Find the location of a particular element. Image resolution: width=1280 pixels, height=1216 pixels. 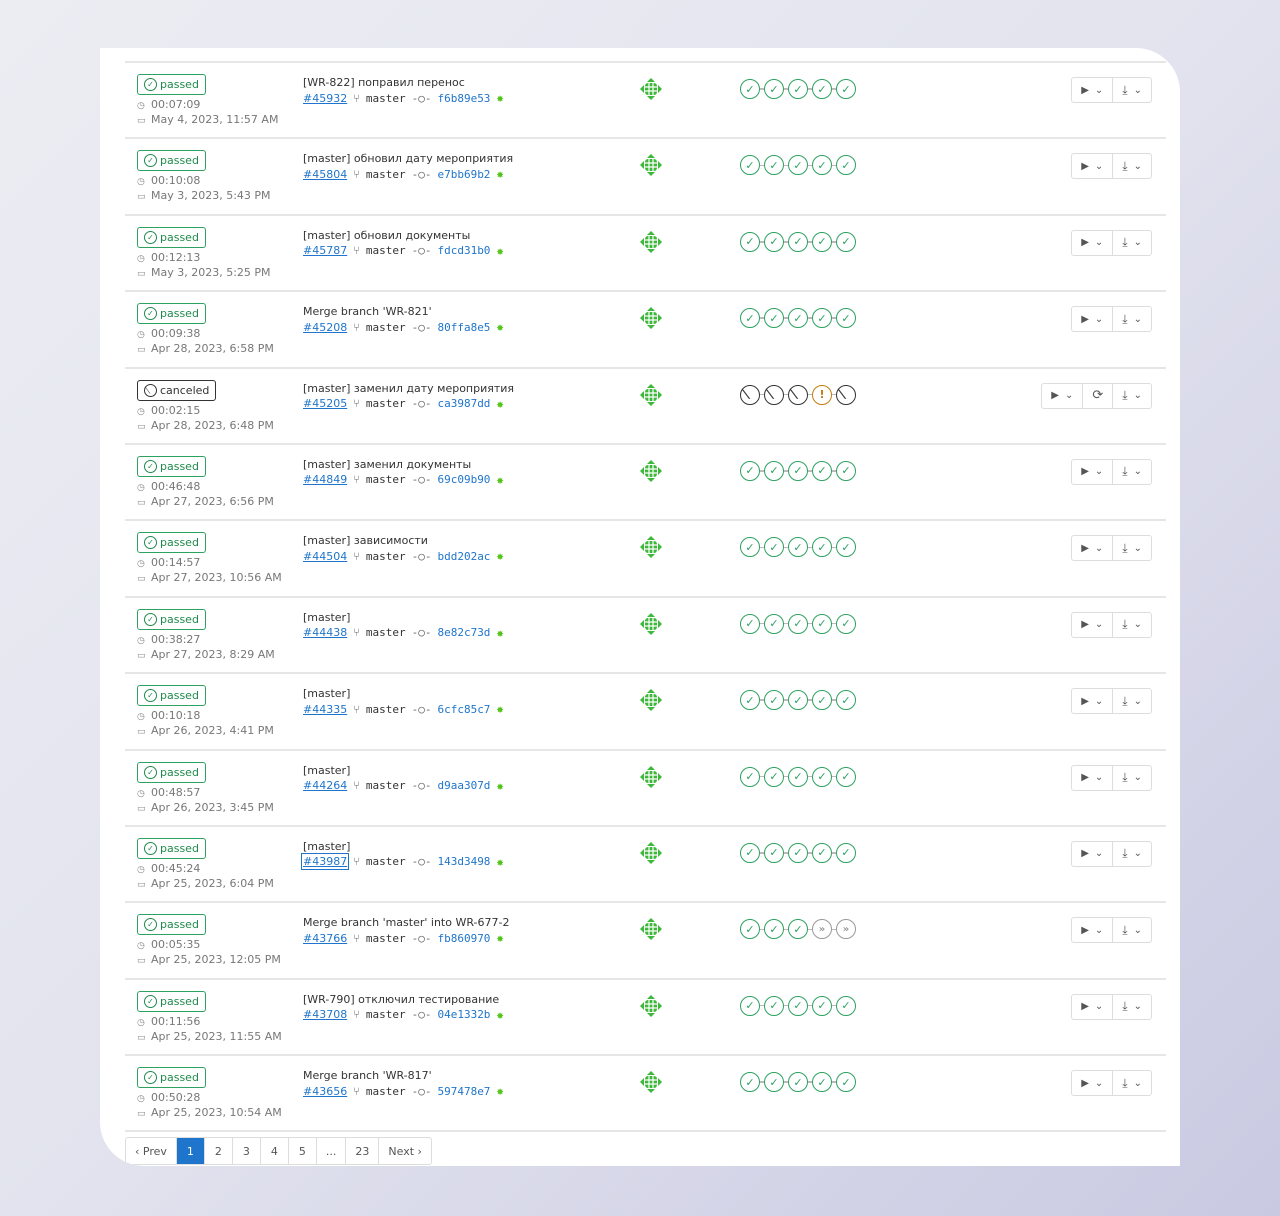

commit-title: Merge branch 'WR-817' is located at coordinates (403, 1075).